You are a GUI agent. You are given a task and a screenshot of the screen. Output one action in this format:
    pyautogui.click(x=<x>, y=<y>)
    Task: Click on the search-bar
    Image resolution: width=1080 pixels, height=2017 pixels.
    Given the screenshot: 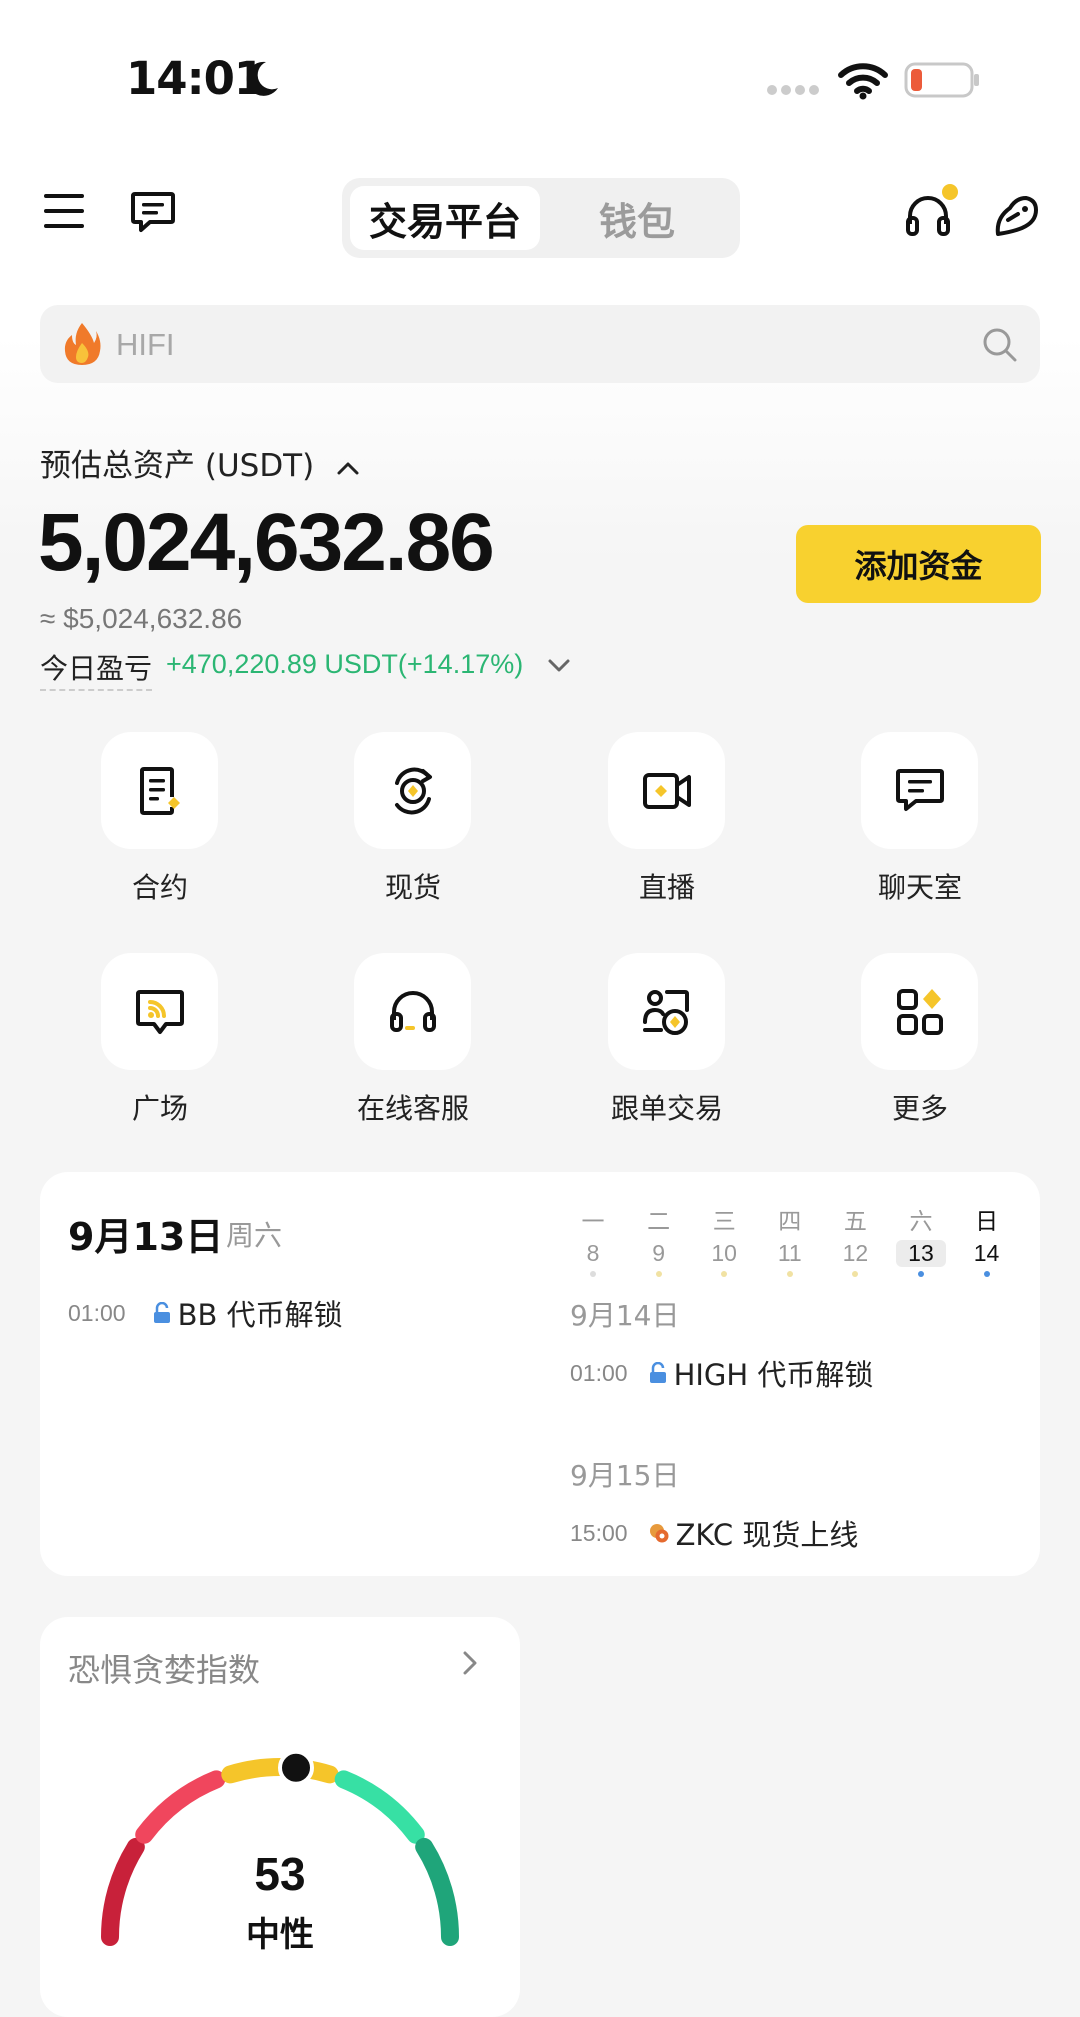 What is the action you would take?
    pyautogui.click(x=540, y=344)
    